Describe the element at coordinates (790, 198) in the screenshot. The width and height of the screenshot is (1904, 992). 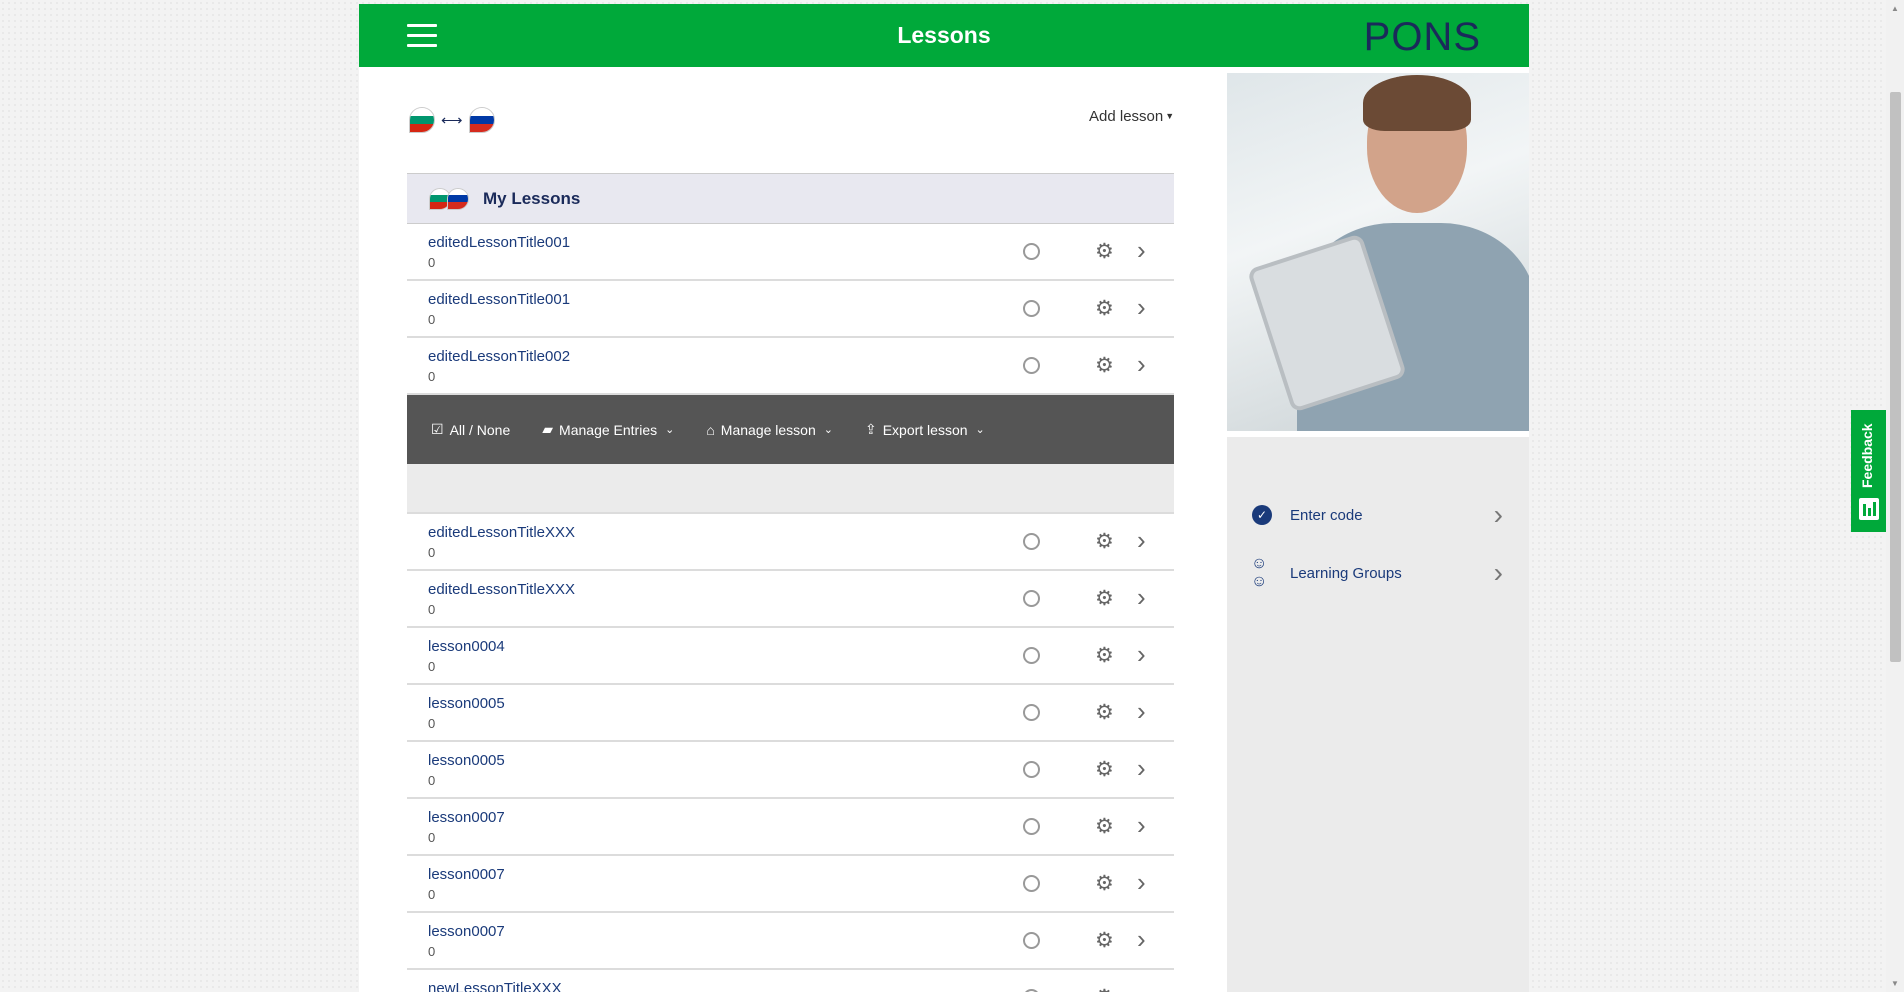
I see `my-lessons-header: My Lessons` at that location.